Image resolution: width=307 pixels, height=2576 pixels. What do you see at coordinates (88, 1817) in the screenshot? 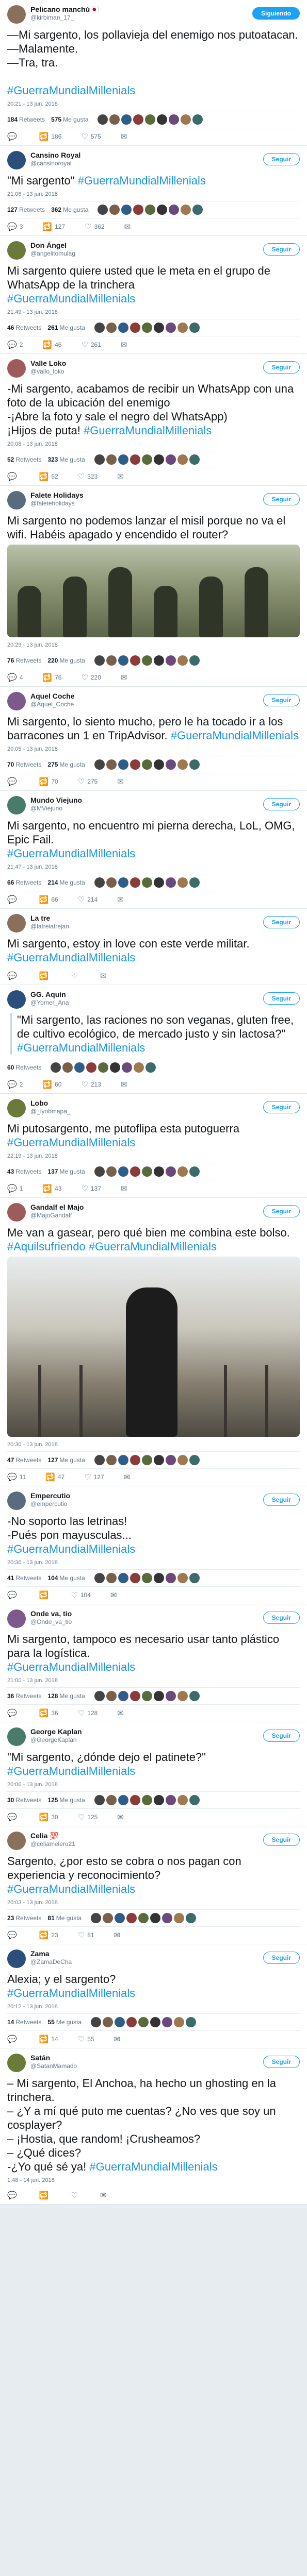
I see `like-button: ♡ 125` at bounding box center [88, 1817].